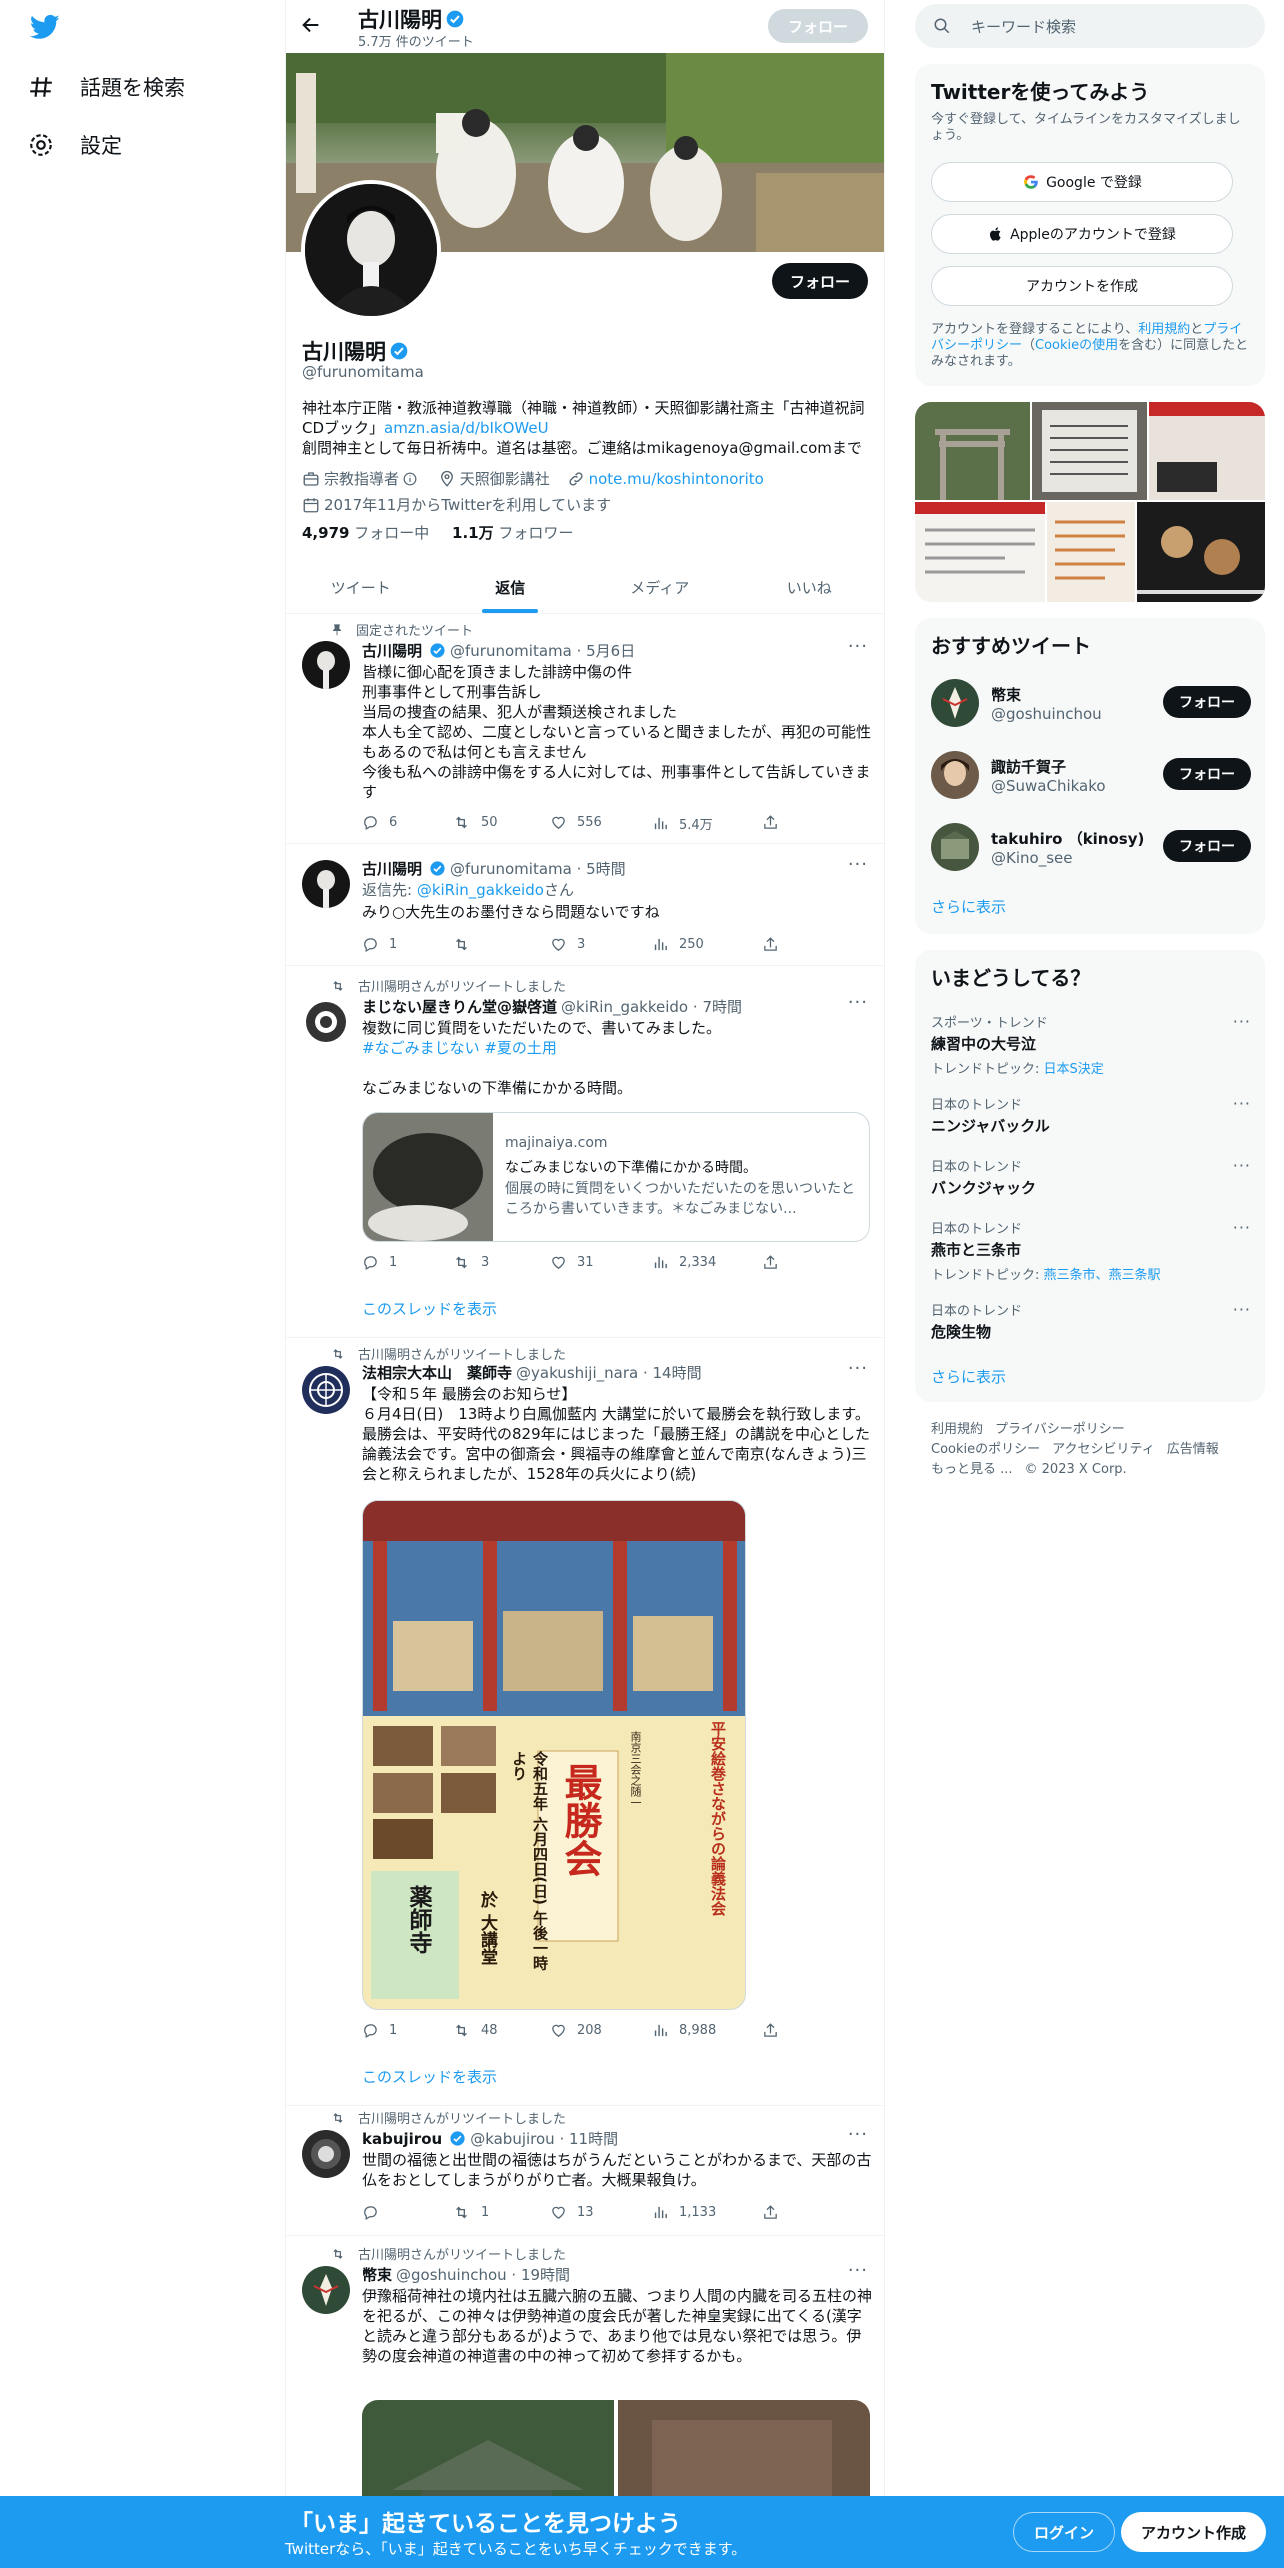 The height and width of the screenshot is (2568, 1284). I want to click on views-button: 2,334, so click(684, 1262).